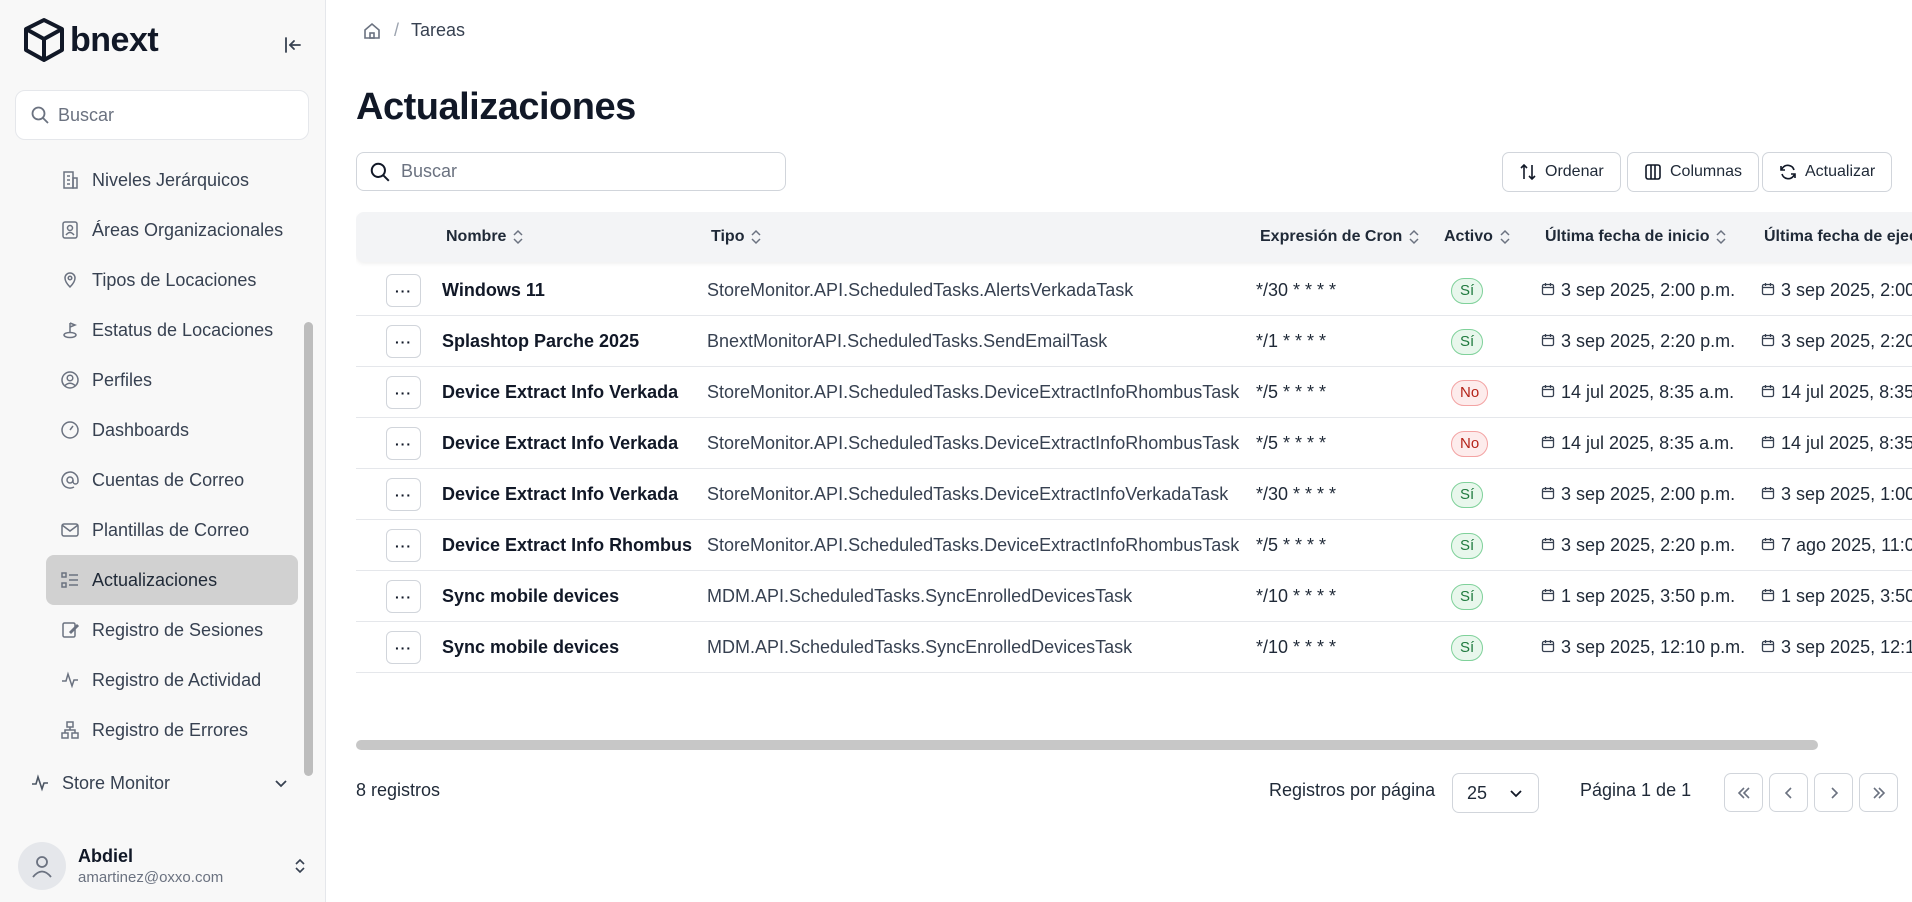 This screenshot has height=902, width=1912. Describe the element at coordinates (1087, 745) in the screenshot. I see `horizontal-scrollbar` at that location.